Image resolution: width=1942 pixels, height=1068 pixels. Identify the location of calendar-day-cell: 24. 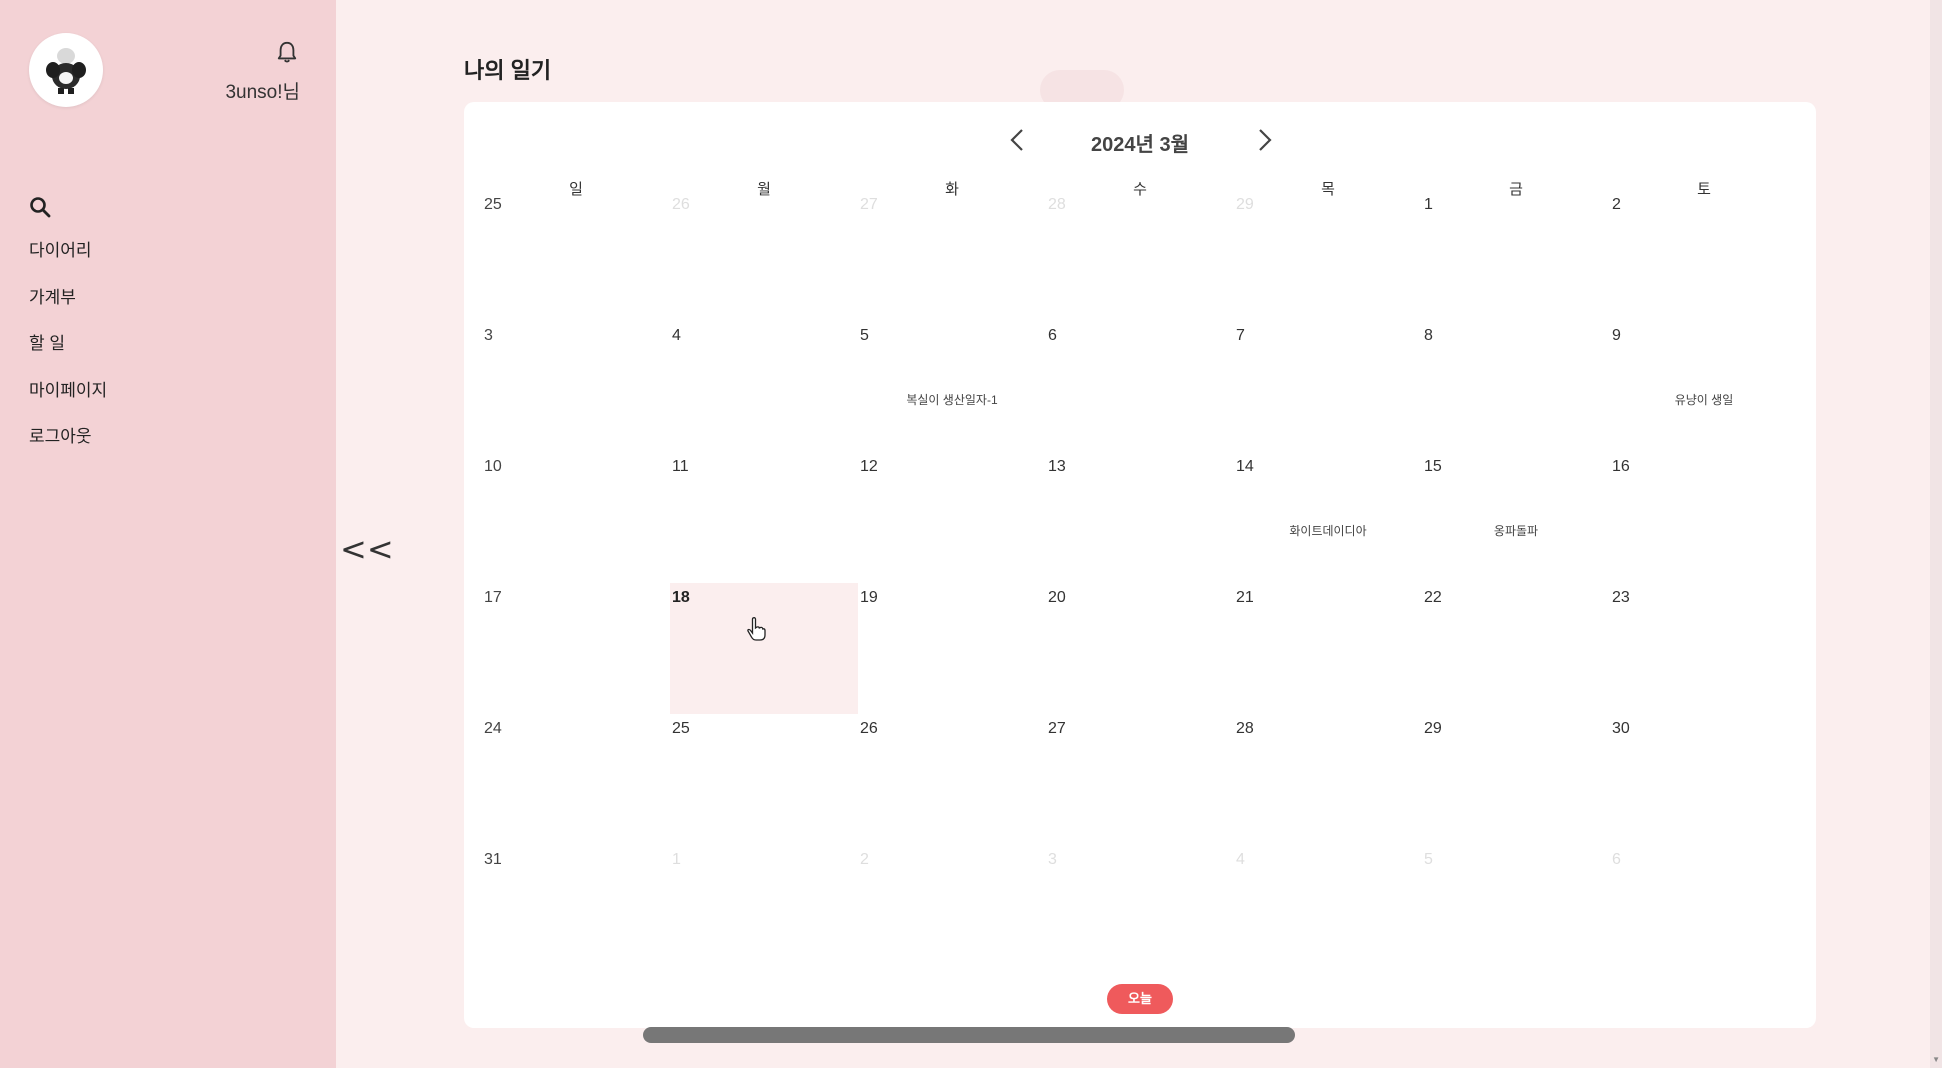
(576, 779).